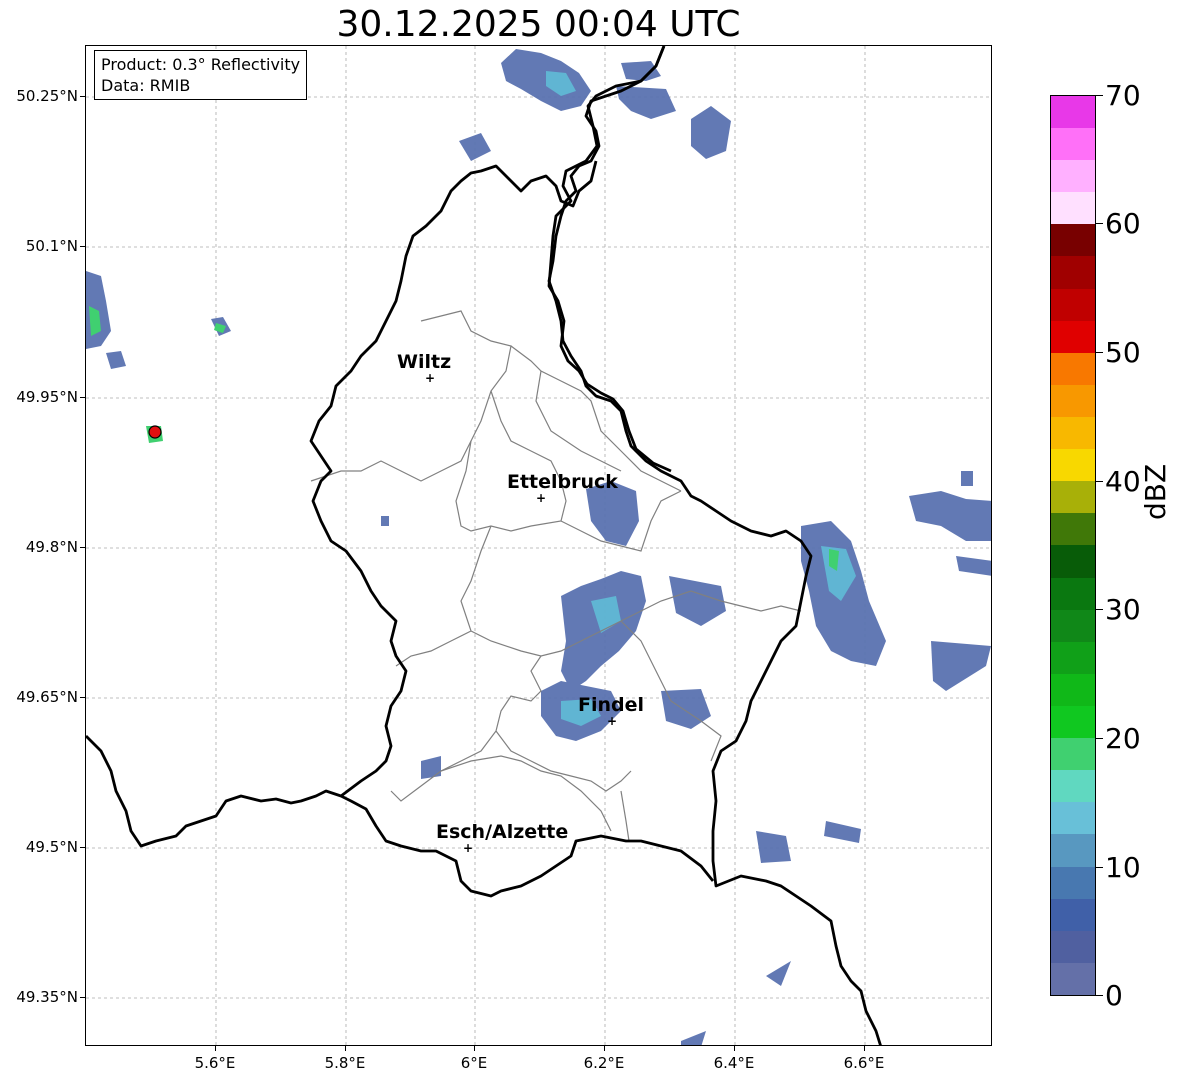 This screenshot has height=1081, width=1184. Describe the element at coordinates (1123, 481) in the screenshot. I see `colorbar-tick-label: 40` at that location.